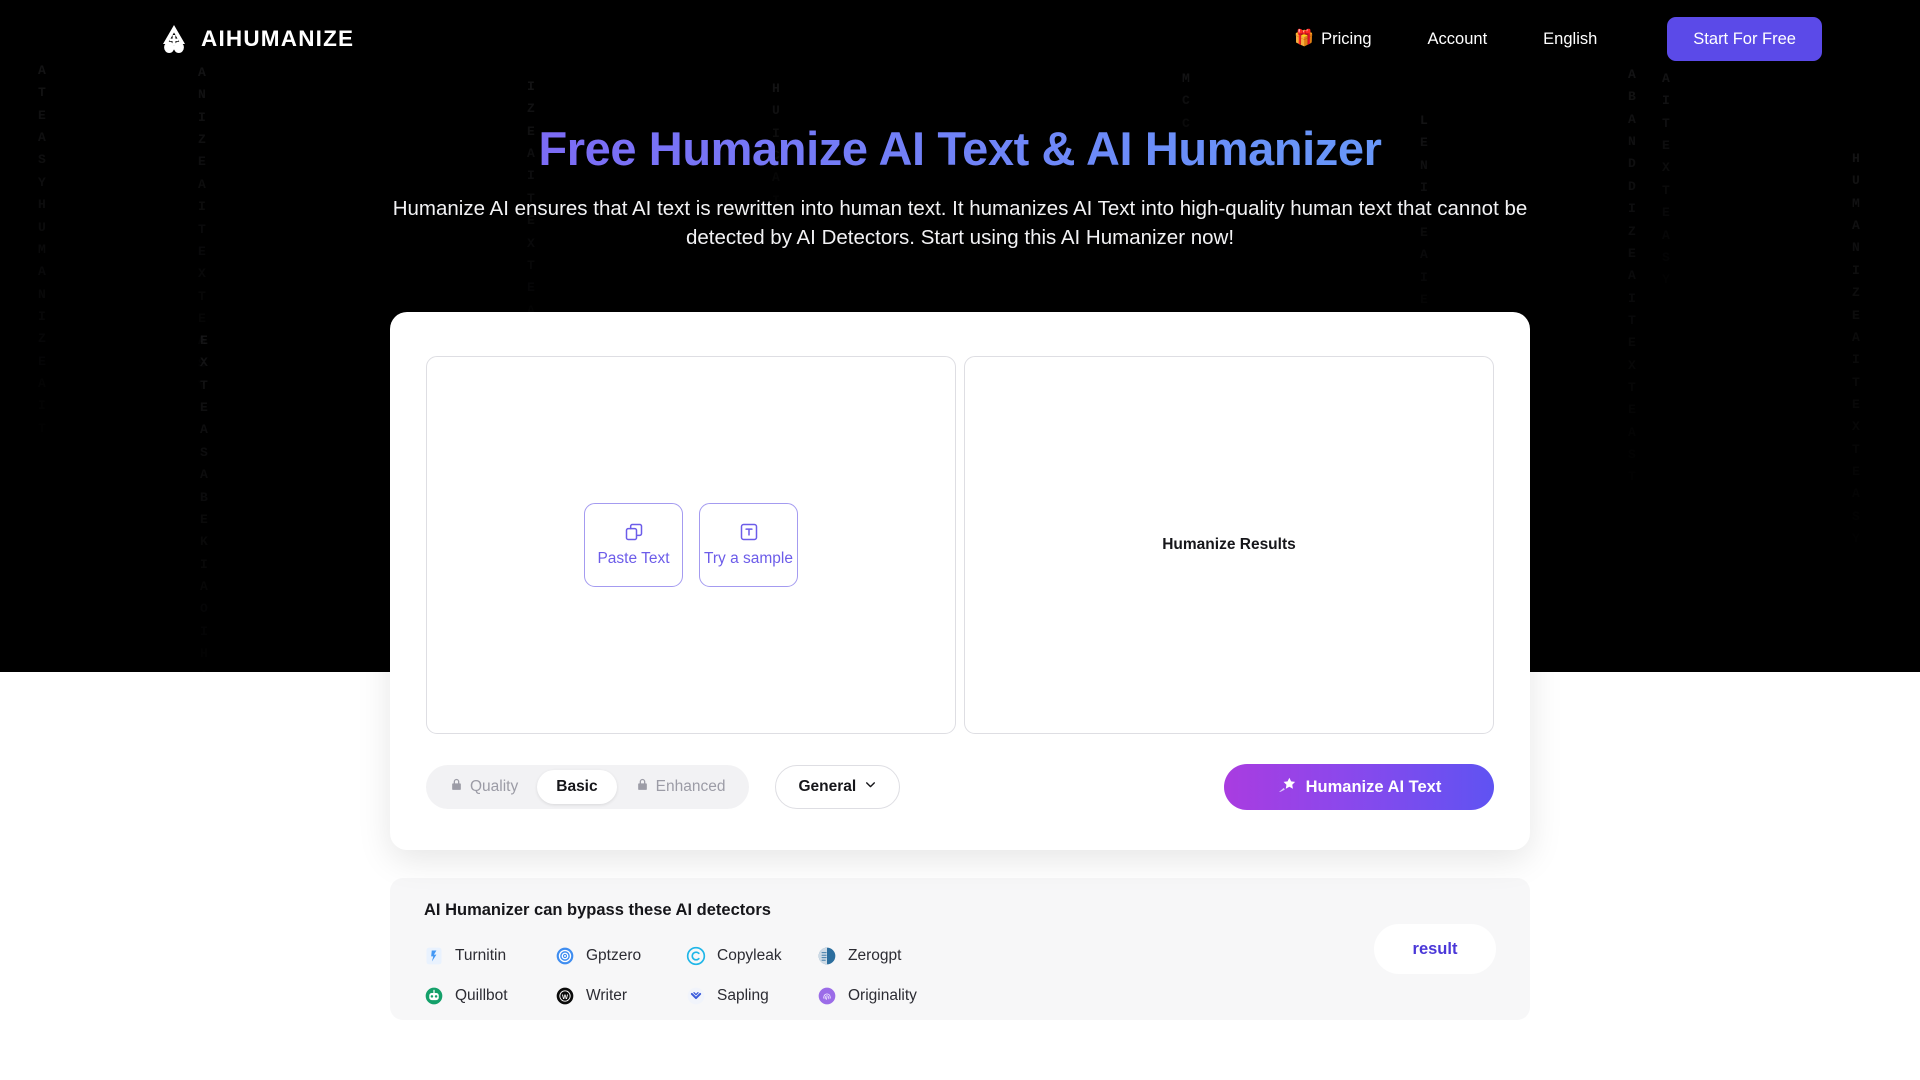 This screenshot has width=1920, height=1080. I want to click on paste-text-button: Paste Text, so click(633, 545).